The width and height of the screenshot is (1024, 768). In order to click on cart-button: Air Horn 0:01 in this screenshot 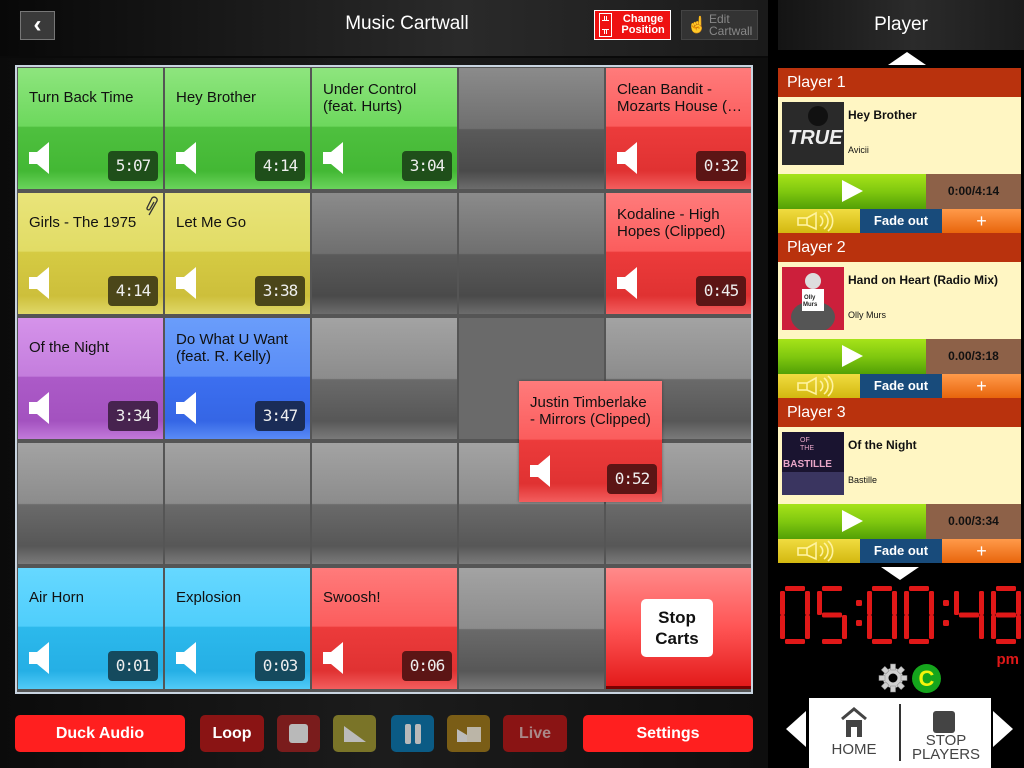, I will do `click(90, 628)`.